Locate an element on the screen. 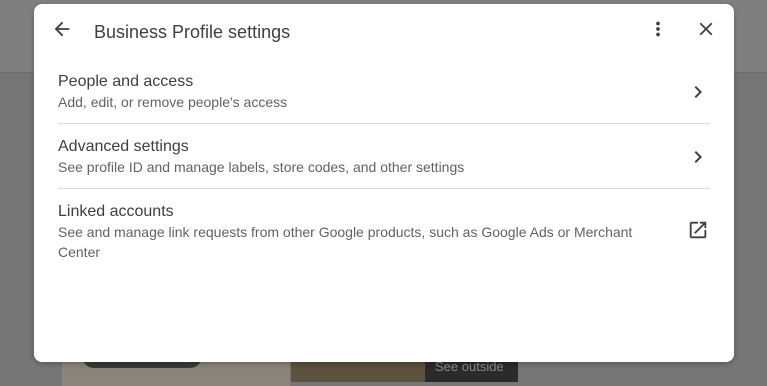 The width and height of the screenshot is (767, 386). close-button is located at coordinates (706, 31).